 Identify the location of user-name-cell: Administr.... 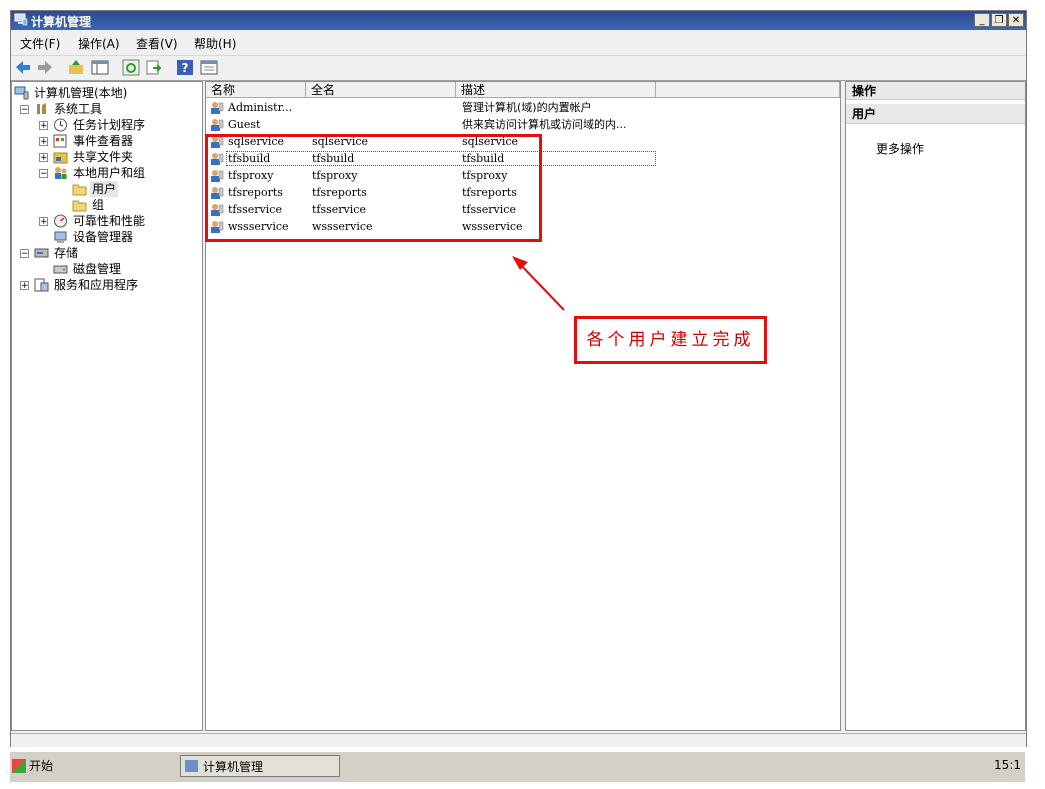
(260, 107).